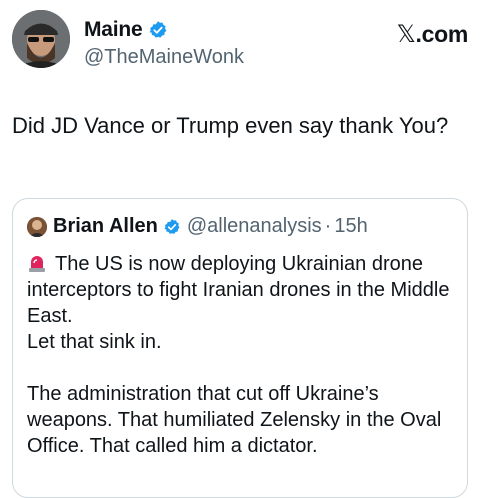 The image size is (480, 498). Describe the element at coordinates (350, 226) in the screenshot. I see `quoted-timestamp: 15h` at that location.